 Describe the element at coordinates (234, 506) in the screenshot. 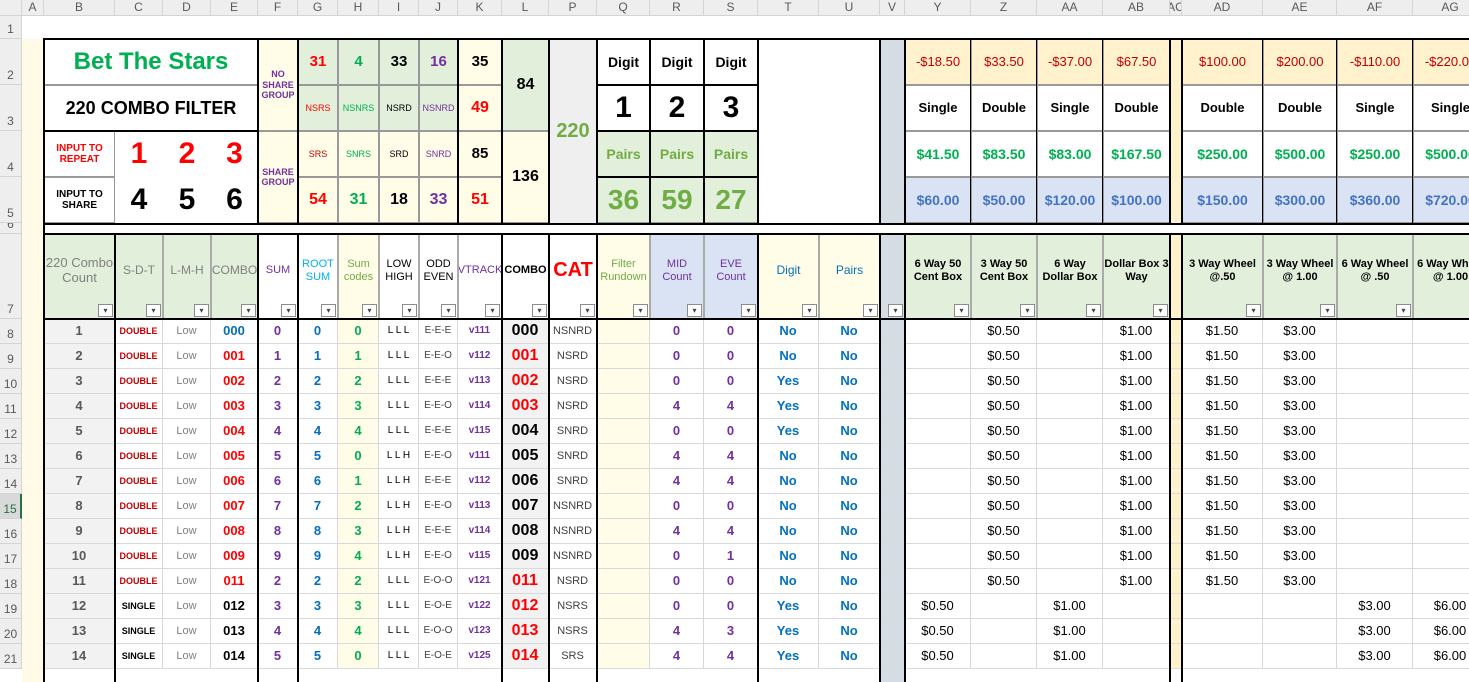

I see `data-cell: 007` at that location.